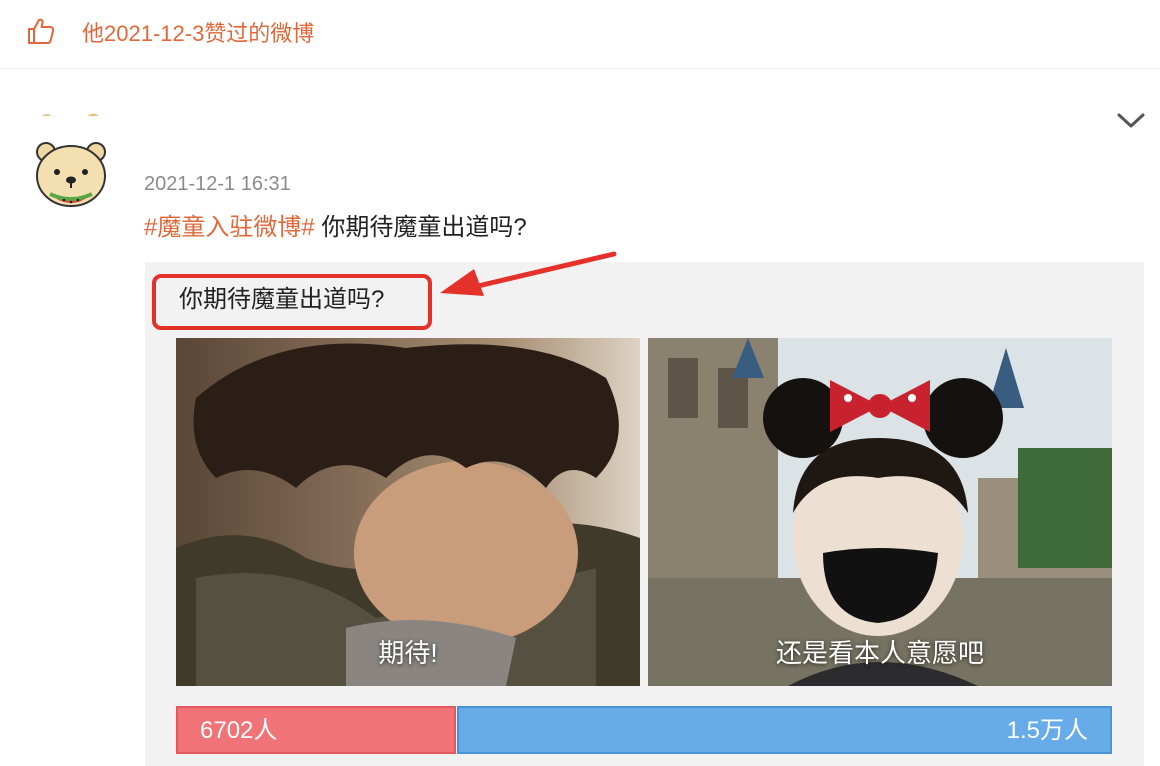 The width and height of the screenshot is (1160, 766). I want to click on chevron-down-icon, so click(1131, 120).